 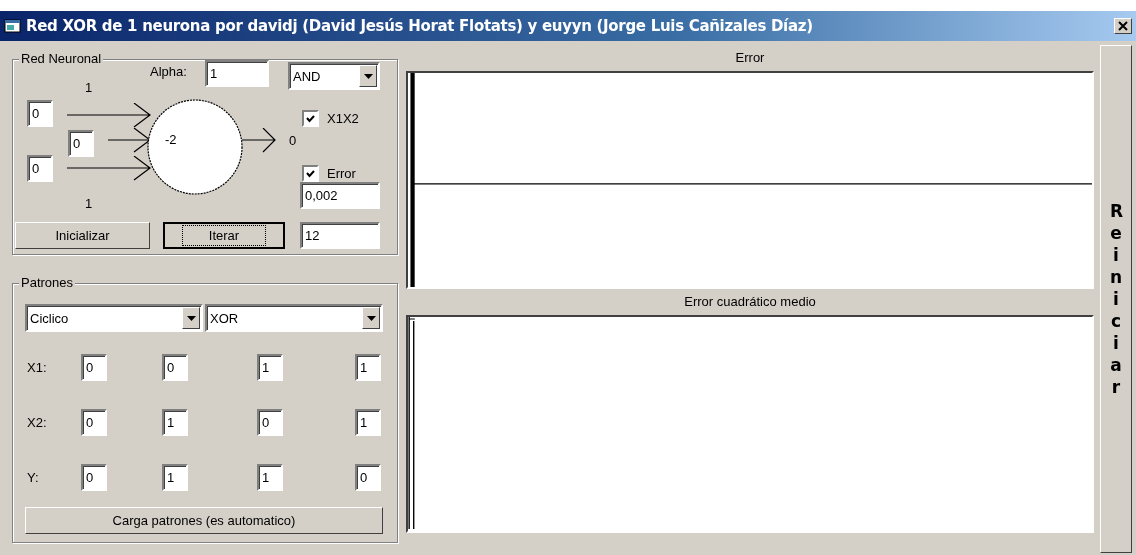 What do you see at coordinates (343, 118) in the screenshot?
I see `checkbox-label: X1X2` at bounding box center [343, 118].